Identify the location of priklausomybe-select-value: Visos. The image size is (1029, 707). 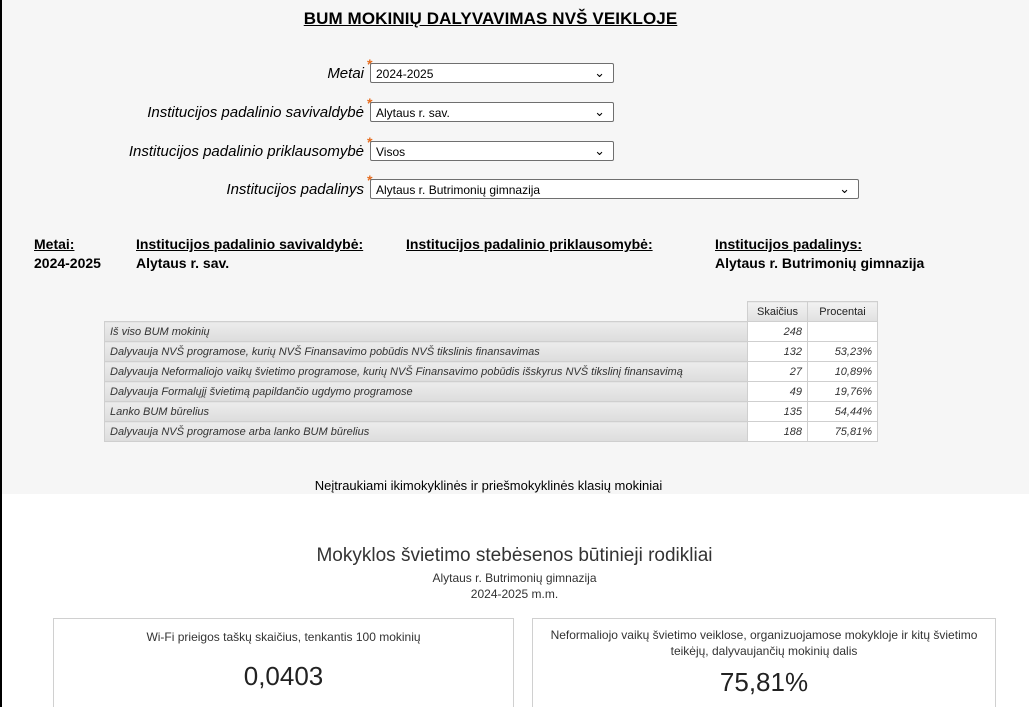
(391, 152).